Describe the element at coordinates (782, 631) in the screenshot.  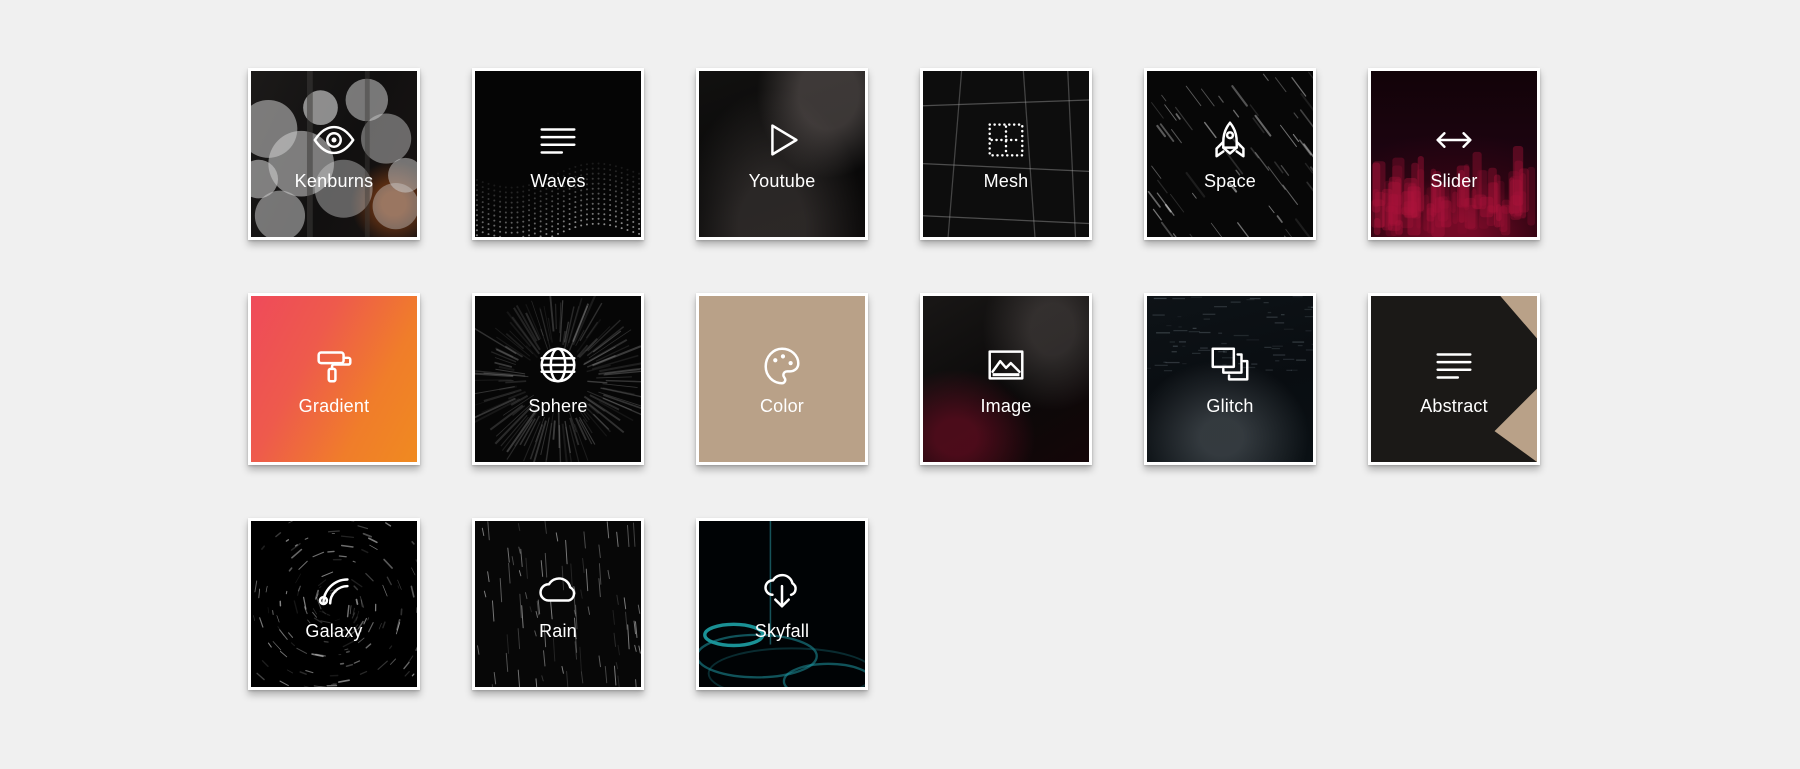
I see `tile-label: Skyfall` at that location.